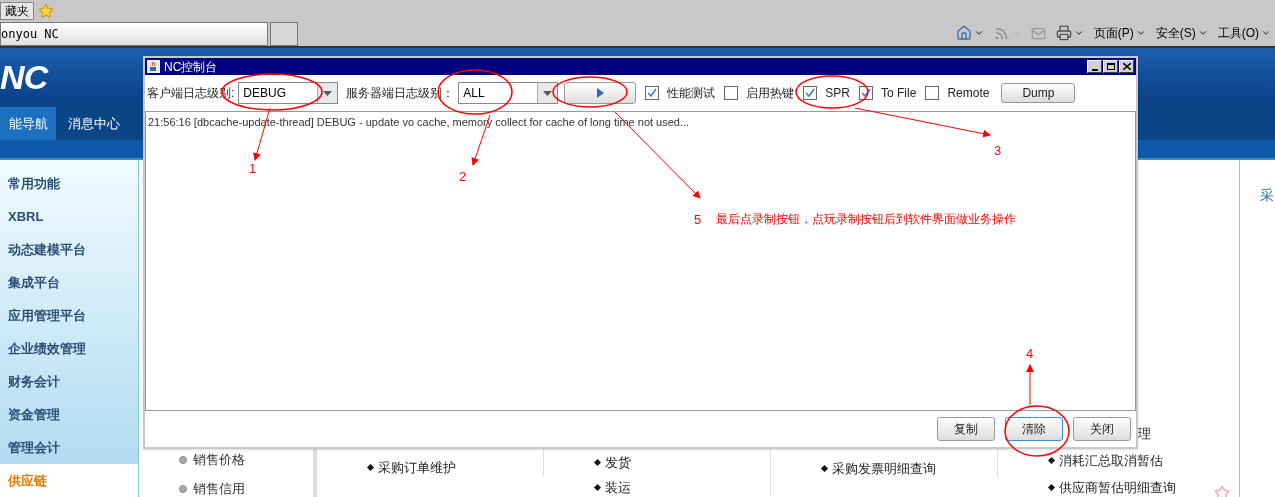 The height and width of the screenshot is (497, 1275). Describe the element at coordinates (17, 11) in the screenshot. I see `favorites-tab: 藏夹` at that location.